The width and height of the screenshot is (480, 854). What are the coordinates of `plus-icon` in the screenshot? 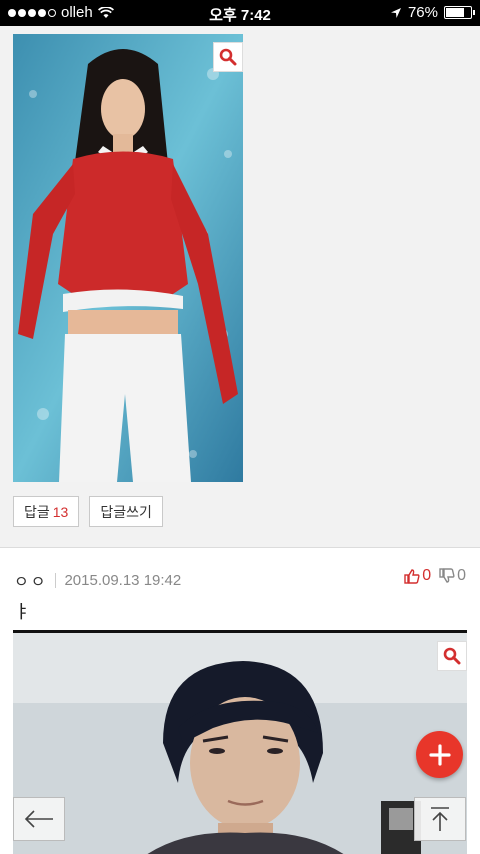 It's located at (439, 754).